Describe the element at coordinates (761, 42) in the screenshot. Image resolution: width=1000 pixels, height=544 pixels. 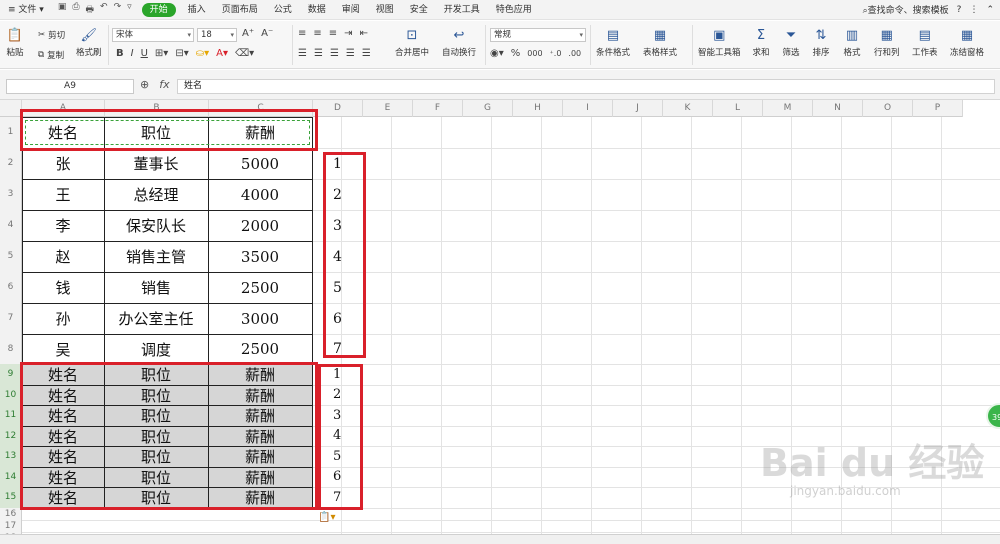
I see `sum-button: Σ 求和` at that location.